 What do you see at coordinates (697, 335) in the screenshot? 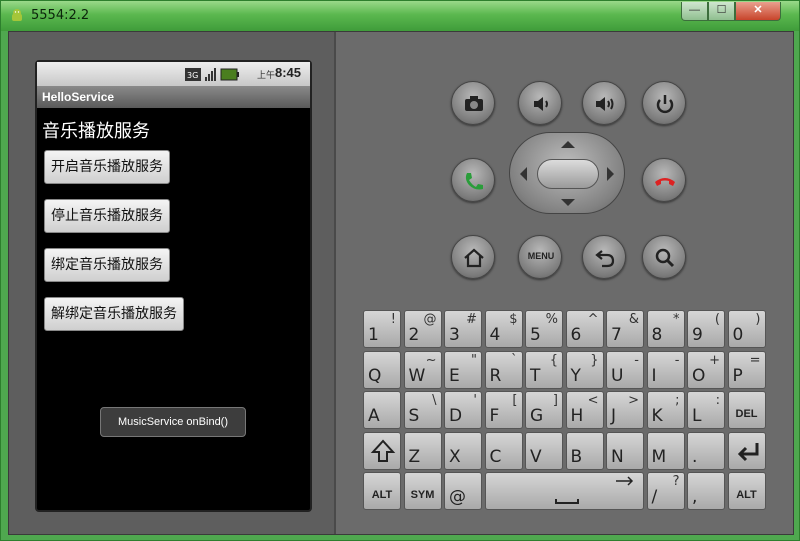
I see `key-label: 9` at bounding box center [697, 335].